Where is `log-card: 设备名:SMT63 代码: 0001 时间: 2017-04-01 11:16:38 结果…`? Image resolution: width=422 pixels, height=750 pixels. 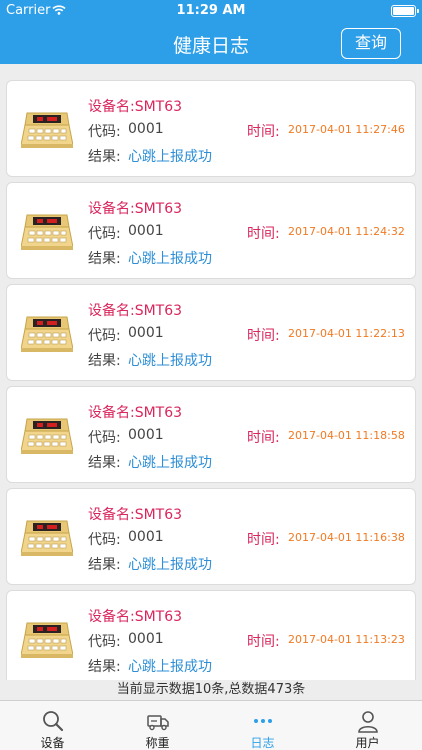
log-card: 设备名:SMT63 代码: 0001 时间: 2017-04-01 11:16:38 结果… is located at coordinates (211, 536).